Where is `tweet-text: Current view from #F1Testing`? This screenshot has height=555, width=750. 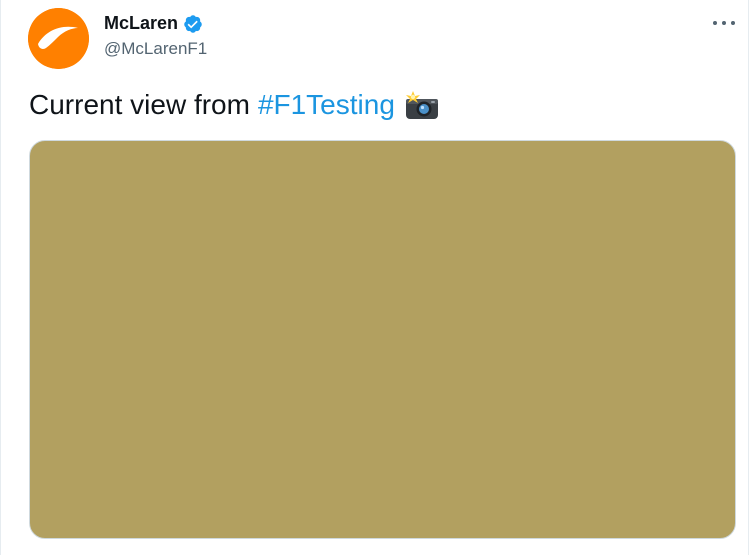
tweet-text: Current view from #F1Testing is located at coordinates (234, 105).